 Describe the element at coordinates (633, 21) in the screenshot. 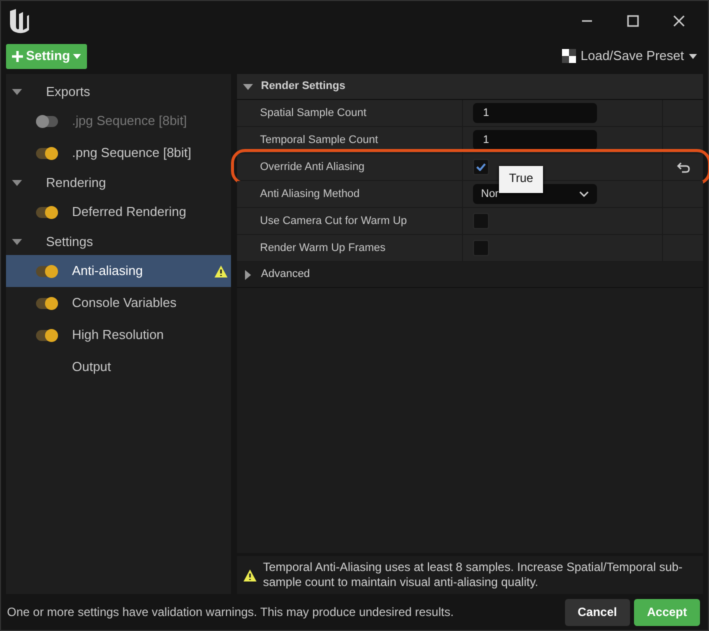

I see `maximize-icon` at that location.